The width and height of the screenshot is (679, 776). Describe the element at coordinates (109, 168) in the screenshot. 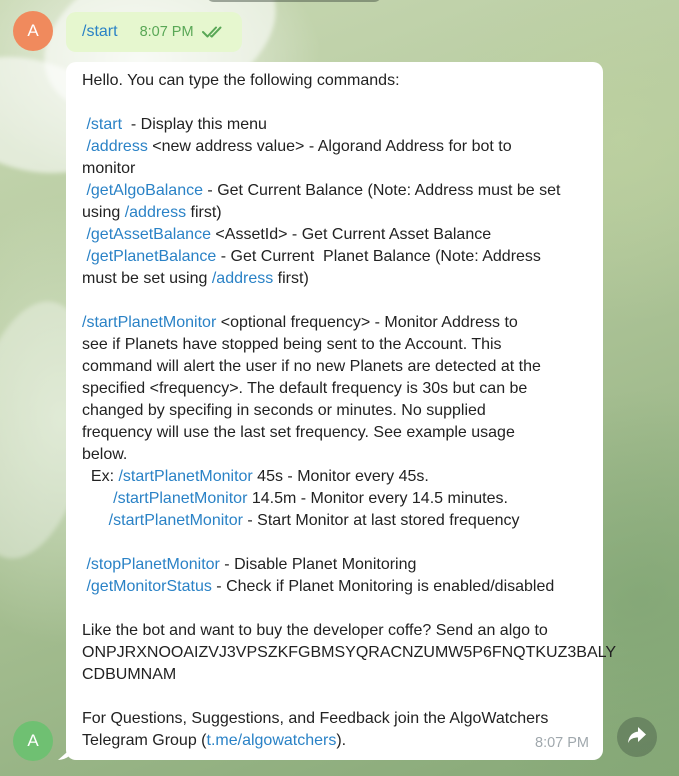

I see `command-desc-cont: monitor` at that location.